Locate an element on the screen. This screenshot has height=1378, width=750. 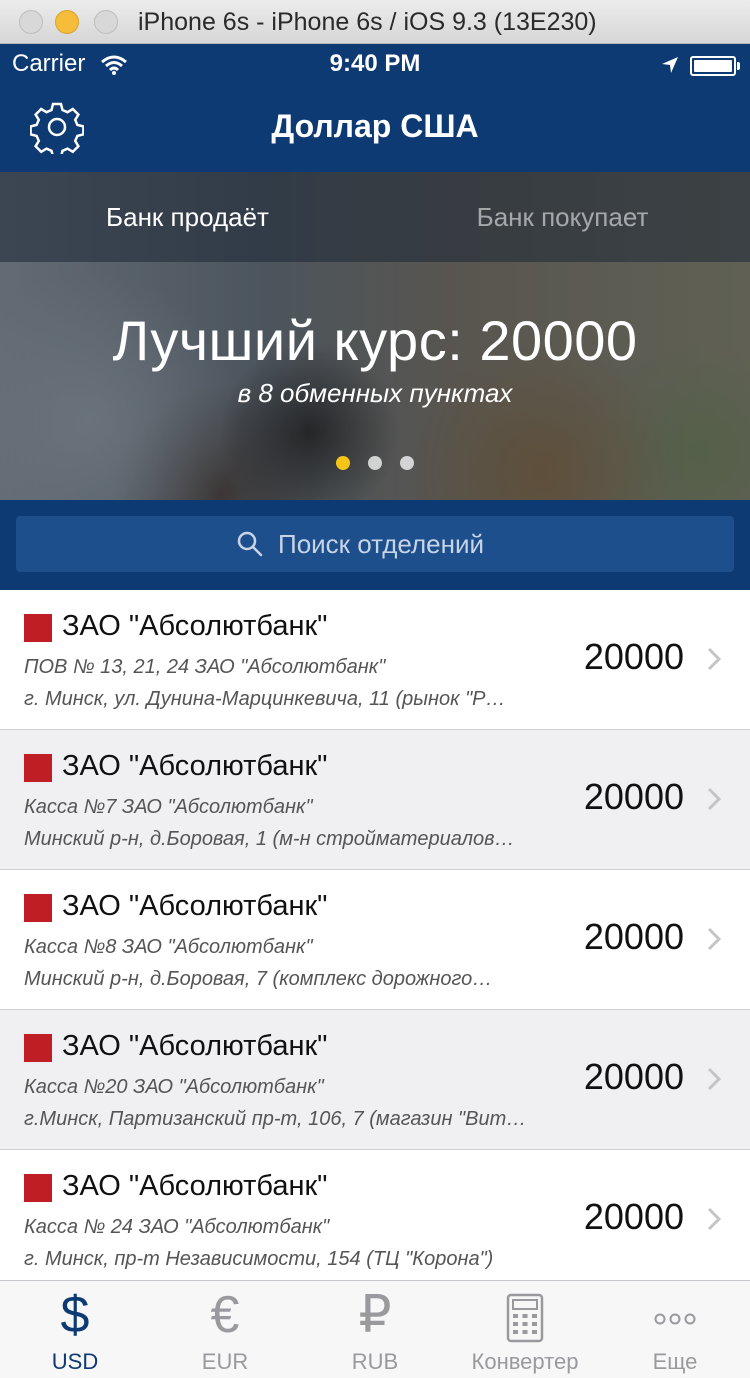
tab-rub: ₽ RUB is located at coordinates (375, 1329).